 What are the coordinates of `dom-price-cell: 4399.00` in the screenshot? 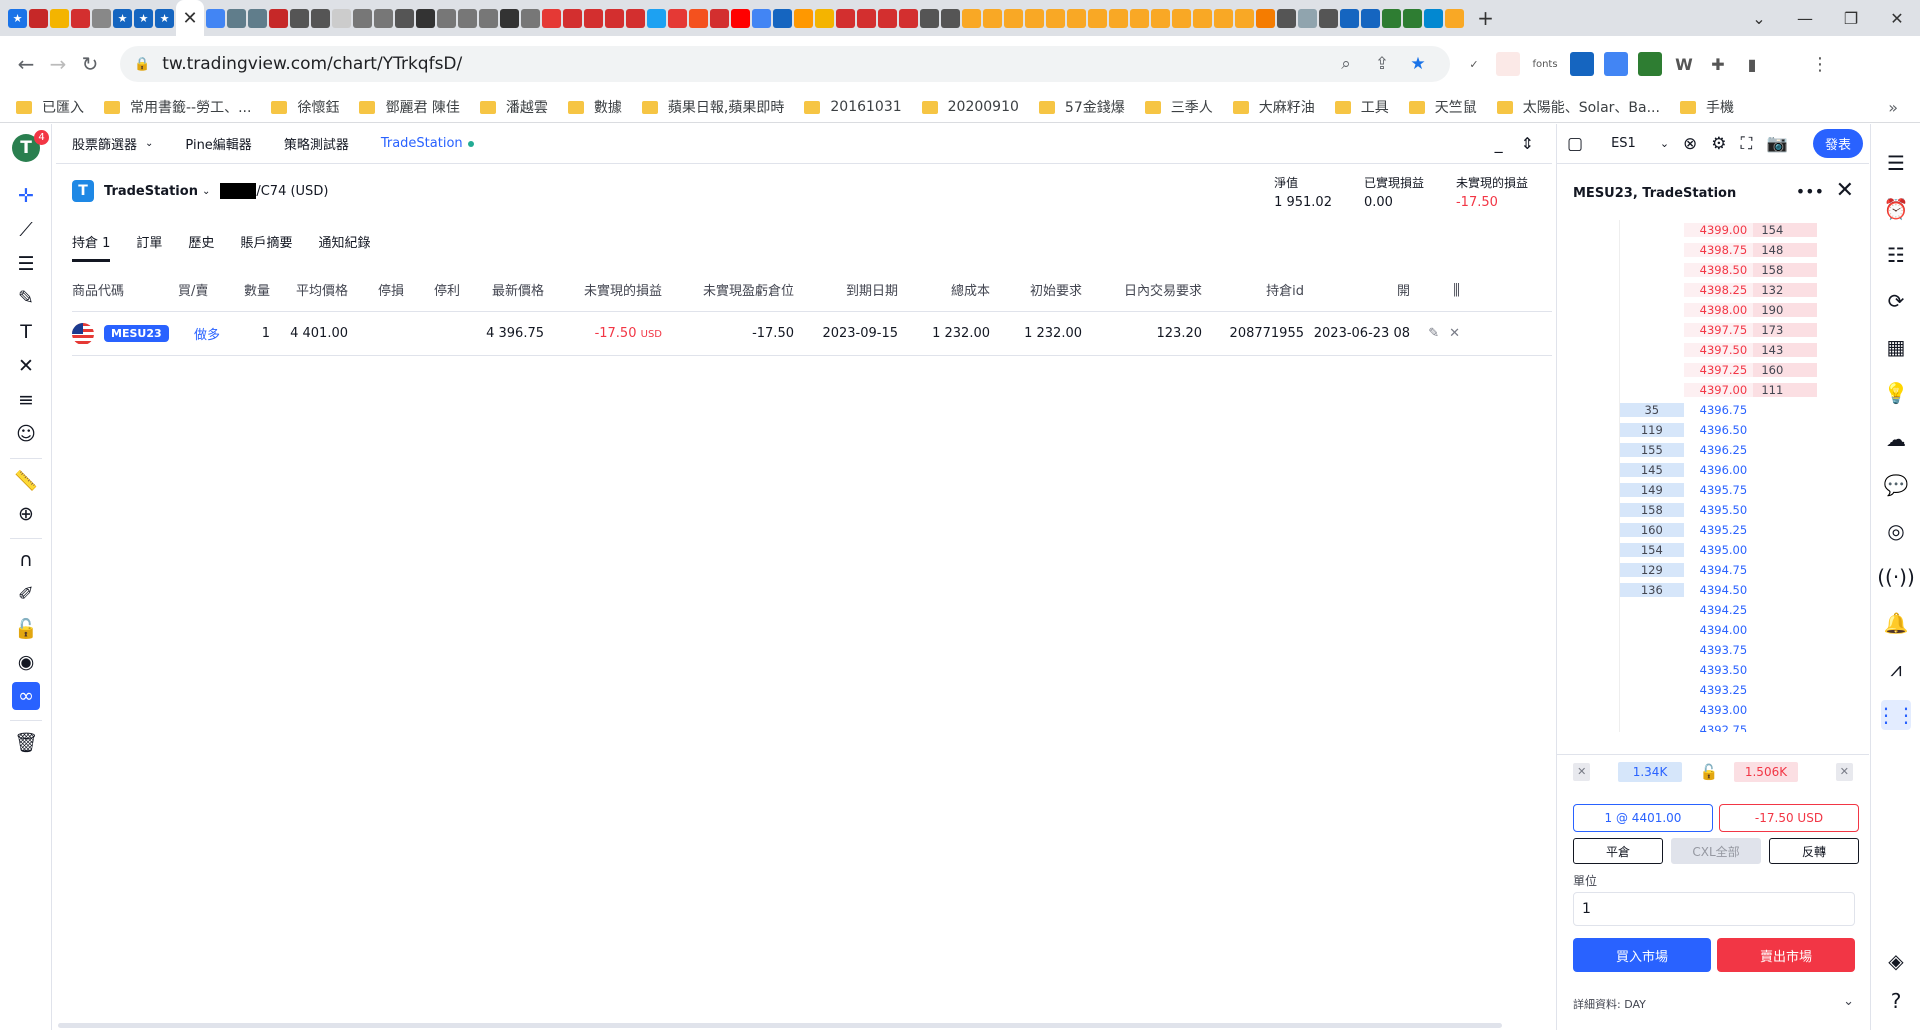 It's located at (1718, 230).